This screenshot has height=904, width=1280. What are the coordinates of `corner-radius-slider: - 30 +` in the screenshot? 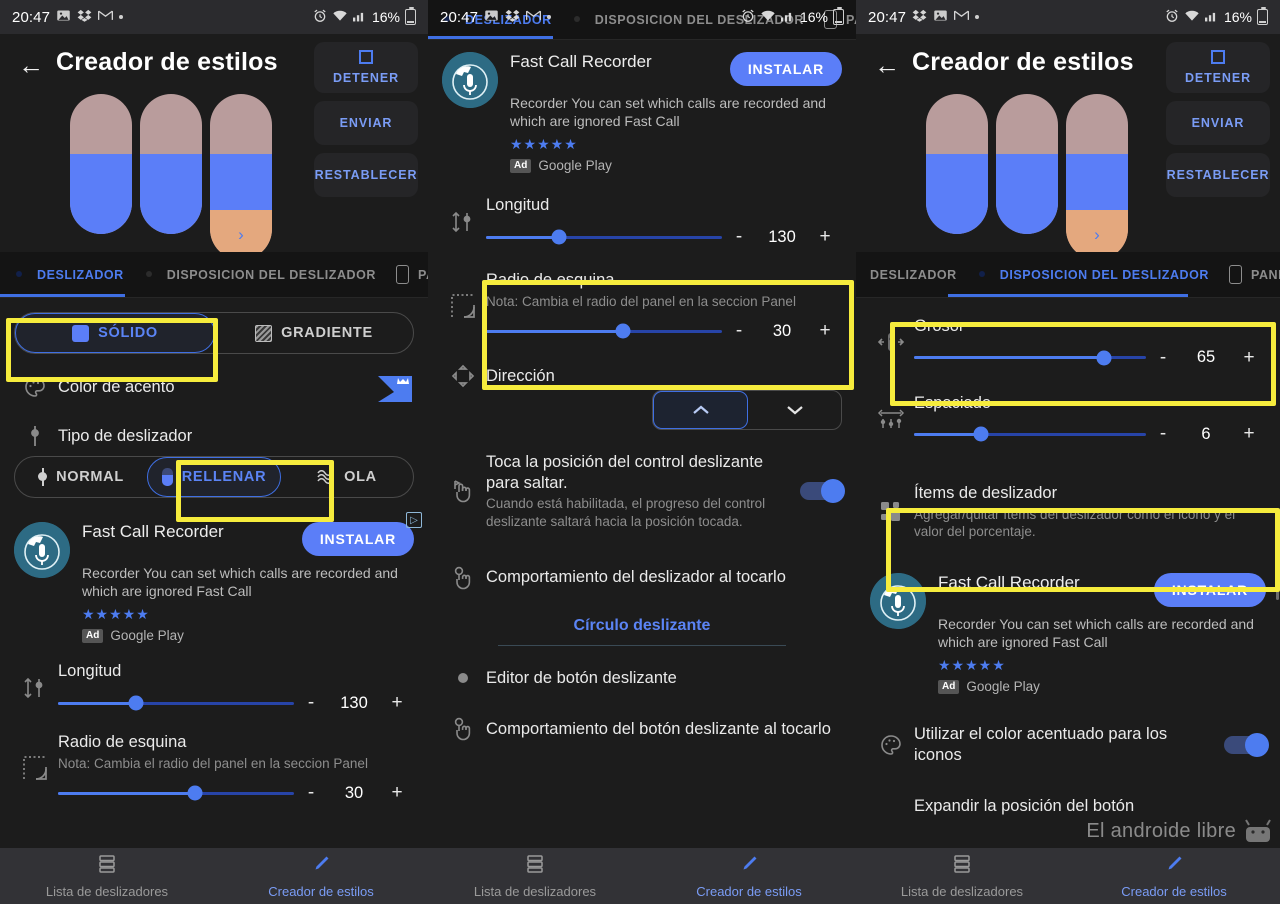 It's located at (236, 793).